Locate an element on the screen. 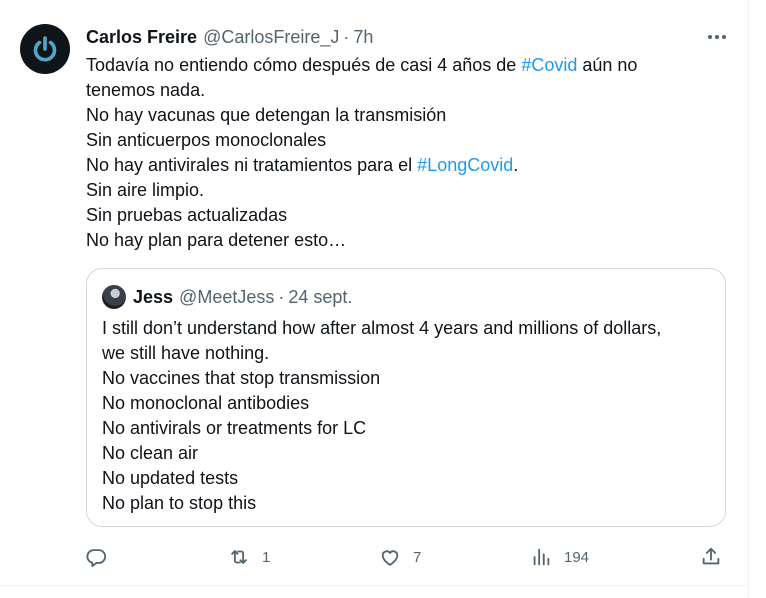  tweet-header: Carlos Freire @CarlosFreire_J · 7h is located at coordinates (229, 37).